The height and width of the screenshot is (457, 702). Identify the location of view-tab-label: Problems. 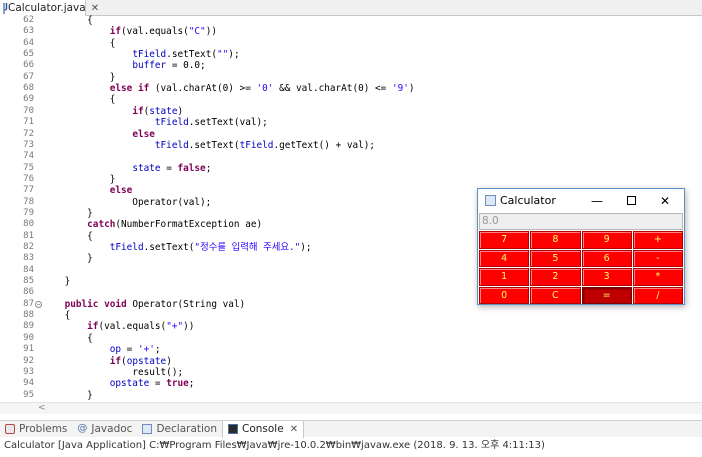
(43, 429).